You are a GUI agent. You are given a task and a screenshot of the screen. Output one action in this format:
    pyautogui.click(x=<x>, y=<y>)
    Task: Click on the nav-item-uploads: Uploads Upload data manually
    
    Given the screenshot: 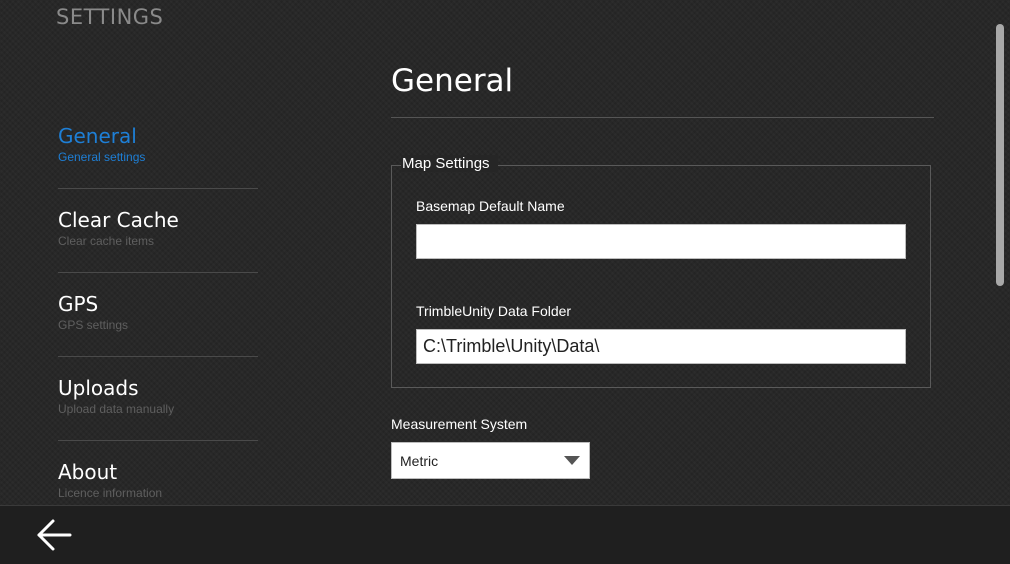 What is the action you would take?
    pyautogui.click(x=158, y=418)
    